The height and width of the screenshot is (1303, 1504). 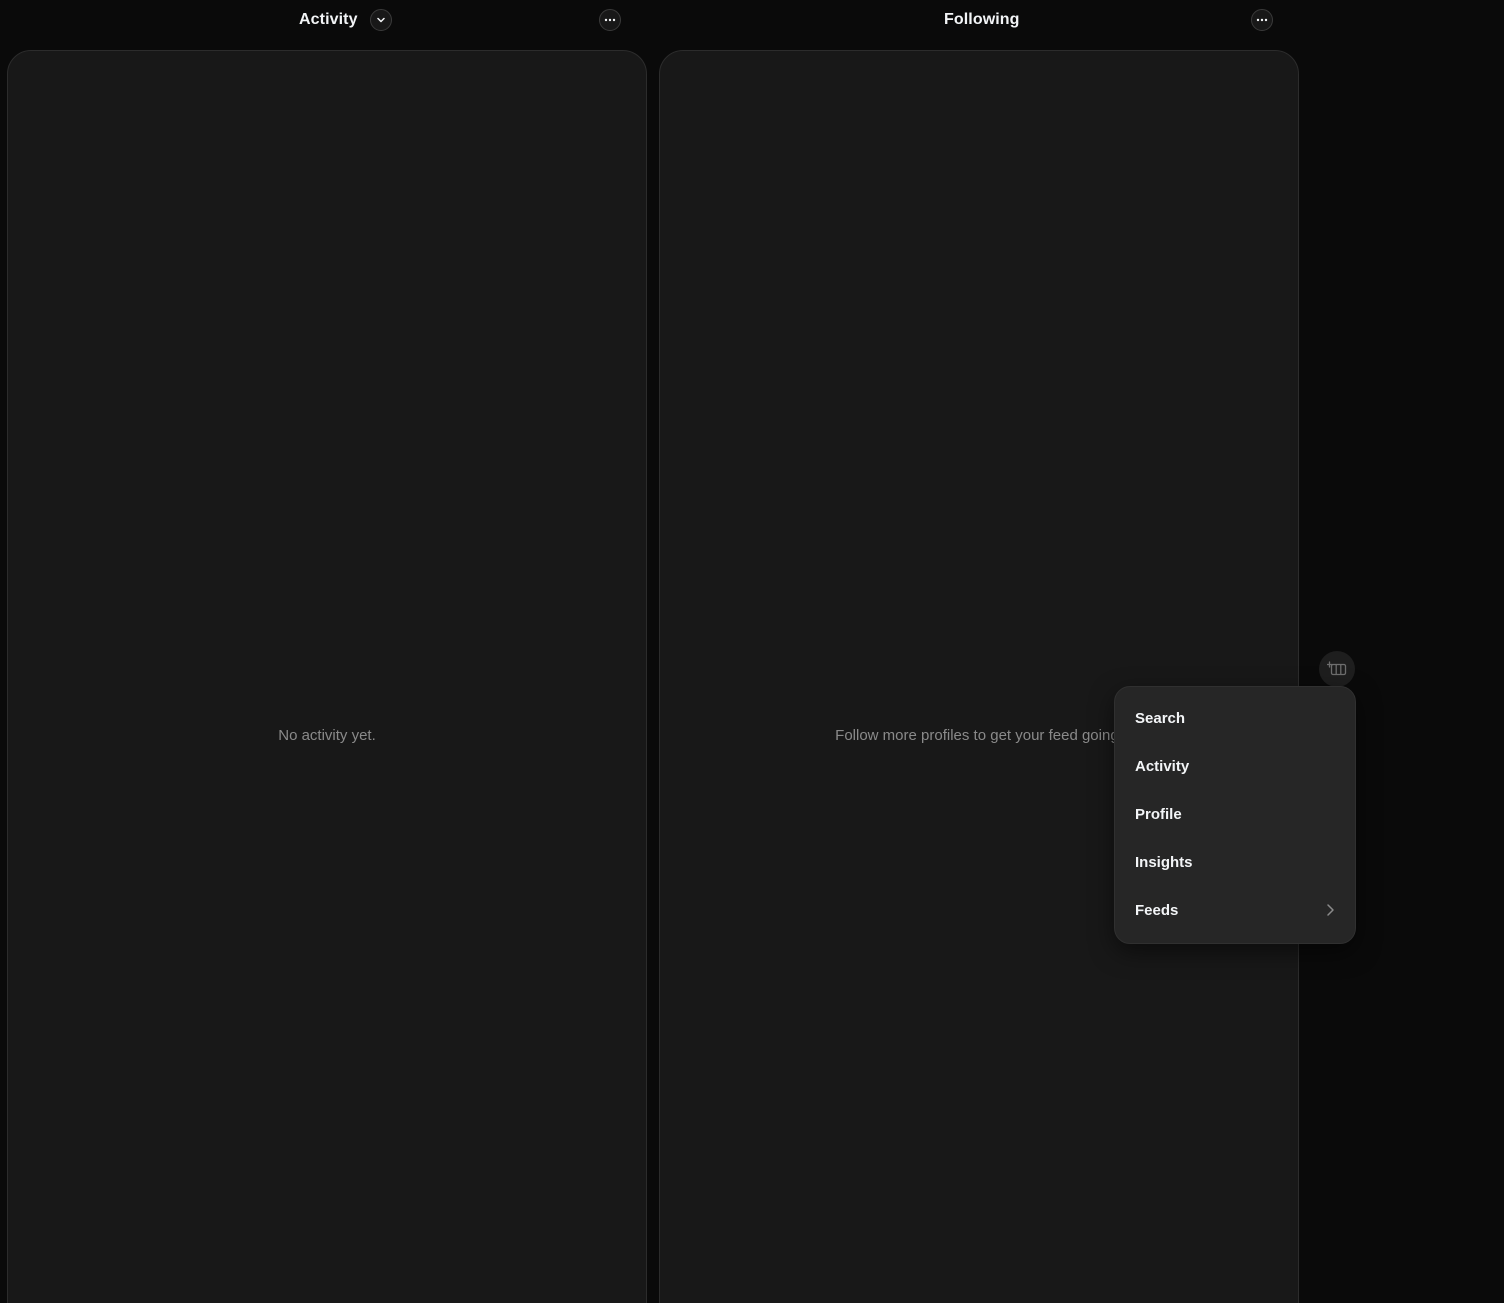 I want to click on menu-item-label: Search, so click(x=1160, y=718).